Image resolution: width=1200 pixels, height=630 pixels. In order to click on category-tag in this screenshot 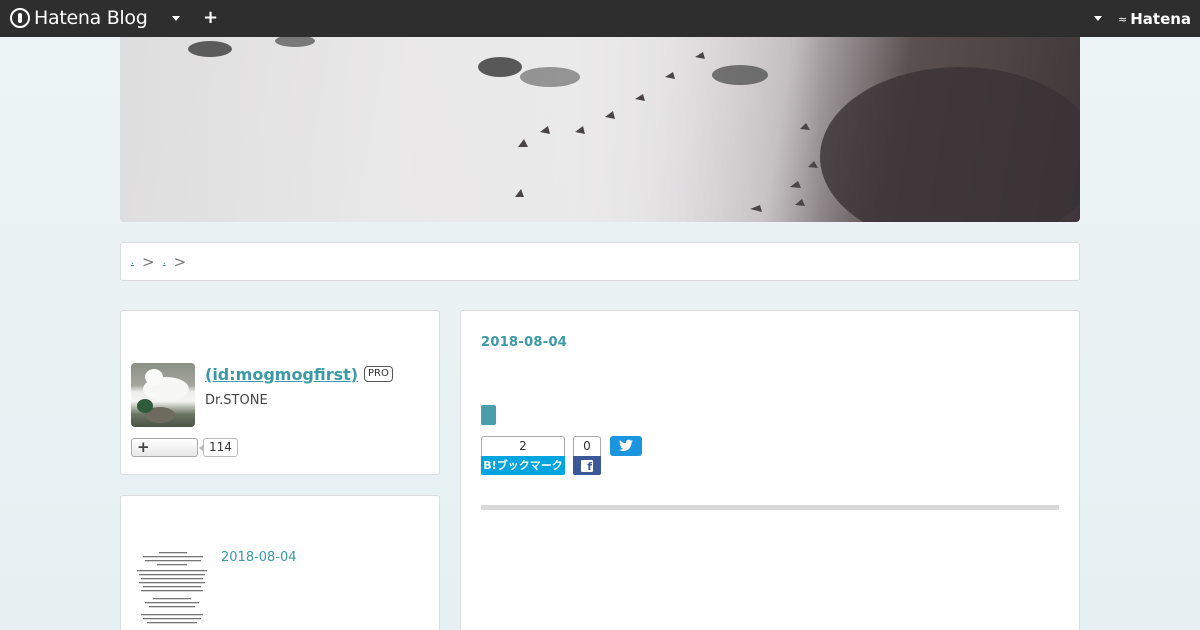, I will do `click(488, 415)`.